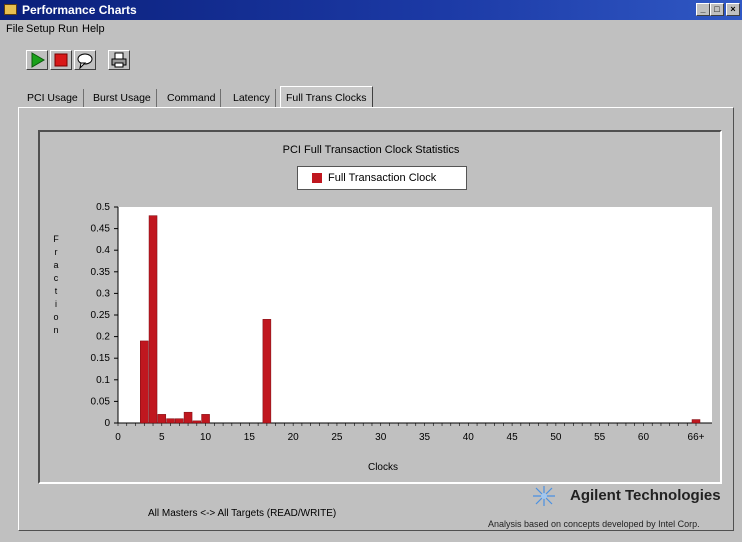  What do you see at coordinates (101, 401) in the screenshot?
I see `y-tick-label: 0.05` at bounding box center [101, 401].